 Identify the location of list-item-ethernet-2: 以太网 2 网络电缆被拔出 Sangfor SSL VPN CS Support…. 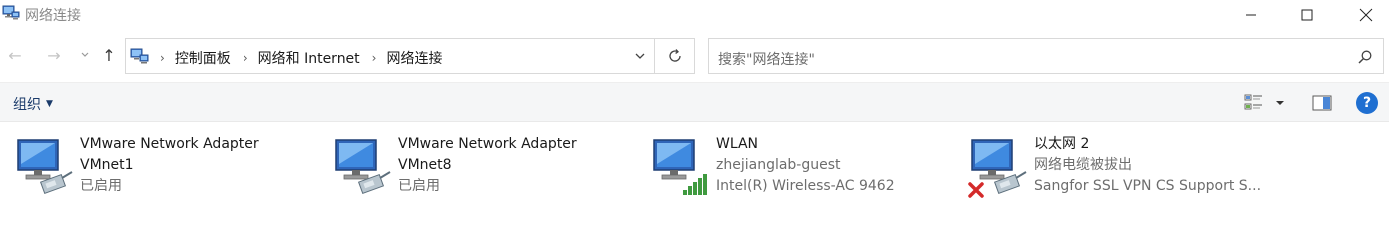
(1113, 170).